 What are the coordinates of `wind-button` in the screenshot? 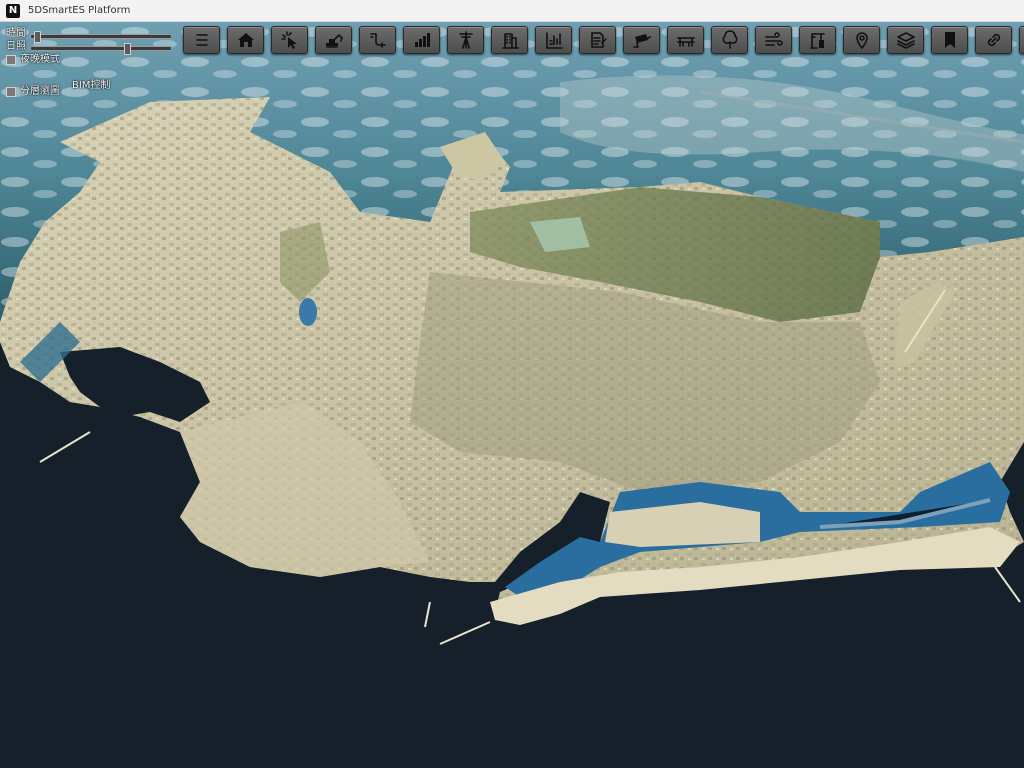 It's located at (773, 40).